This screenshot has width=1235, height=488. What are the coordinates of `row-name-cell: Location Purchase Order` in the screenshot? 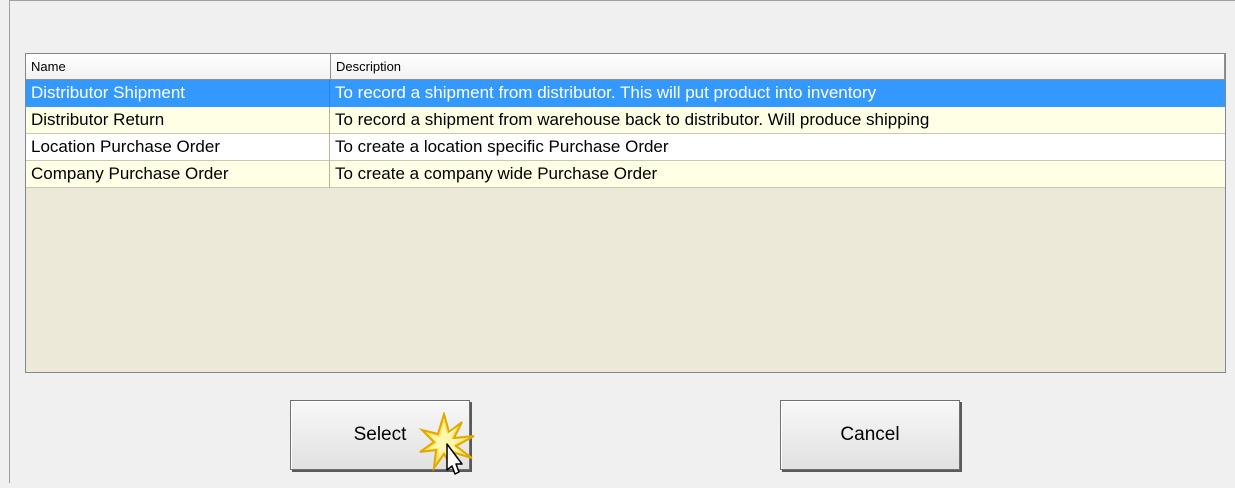 It's located at (178, 147).